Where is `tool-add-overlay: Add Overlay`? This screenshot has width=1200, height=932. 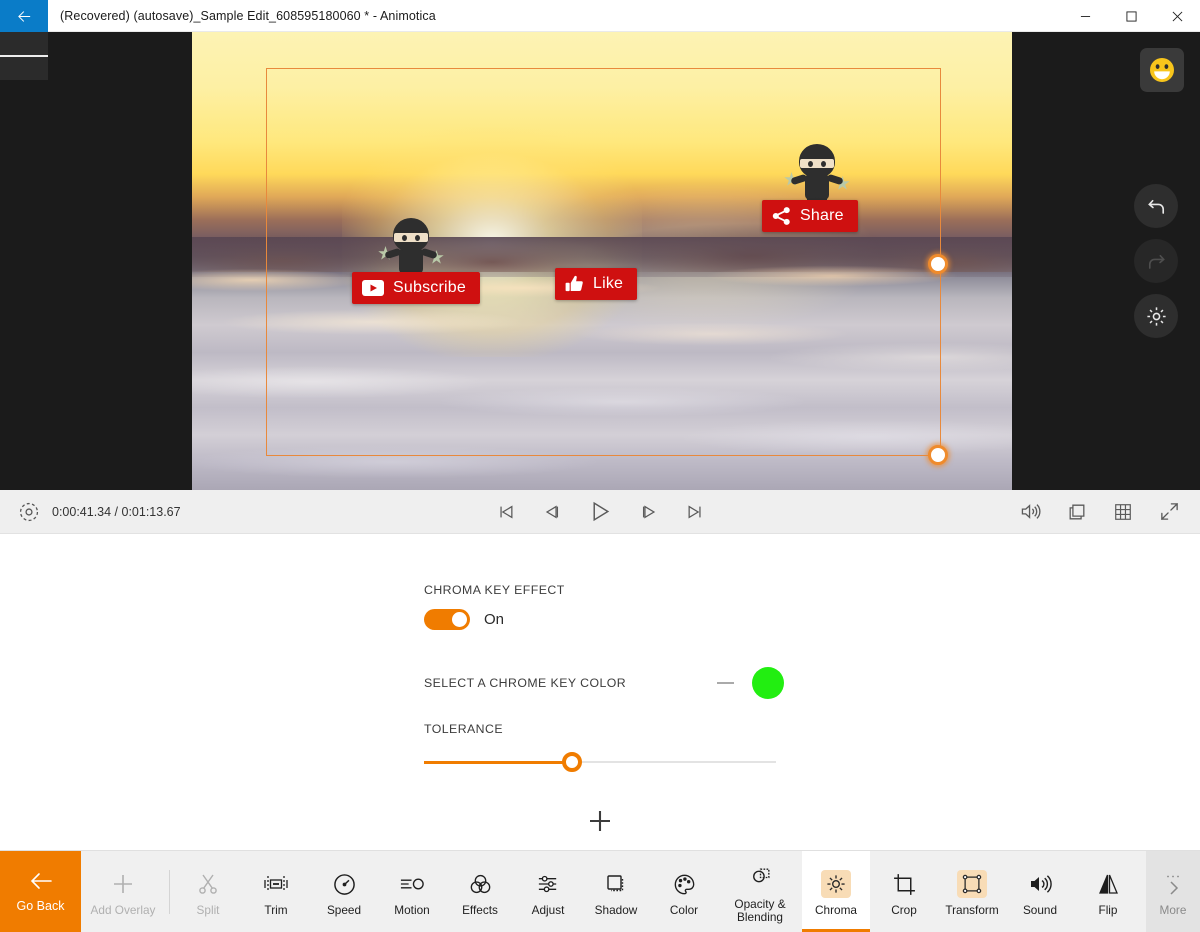 tool-add-overlay: Add Overlay is located at coordinates (123, 891).